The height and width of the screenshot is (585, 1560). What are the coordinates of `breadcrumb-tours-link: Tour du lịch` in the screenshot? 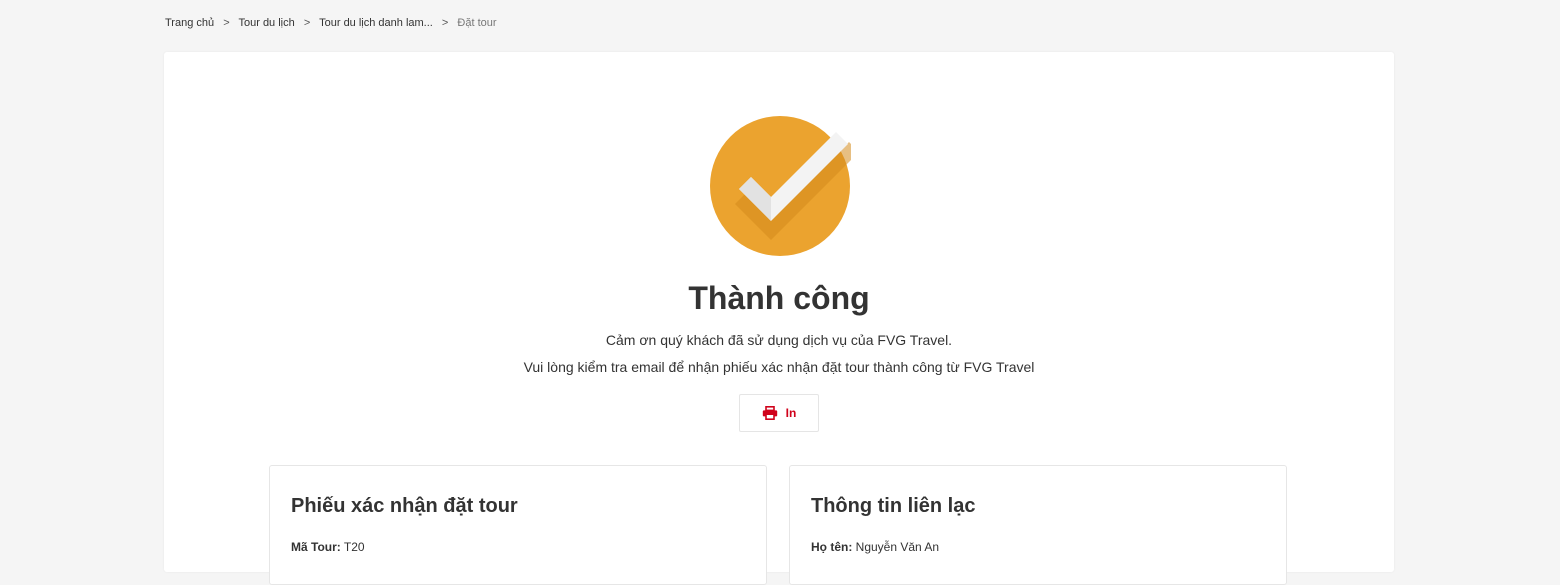 It's located at (266, 23).